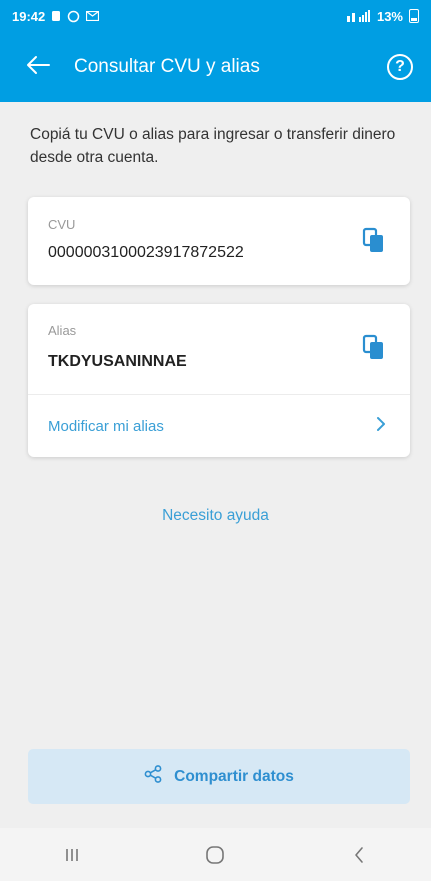  I want to click on alias-value: TKDYUSANINNAE, so click(117, 361).